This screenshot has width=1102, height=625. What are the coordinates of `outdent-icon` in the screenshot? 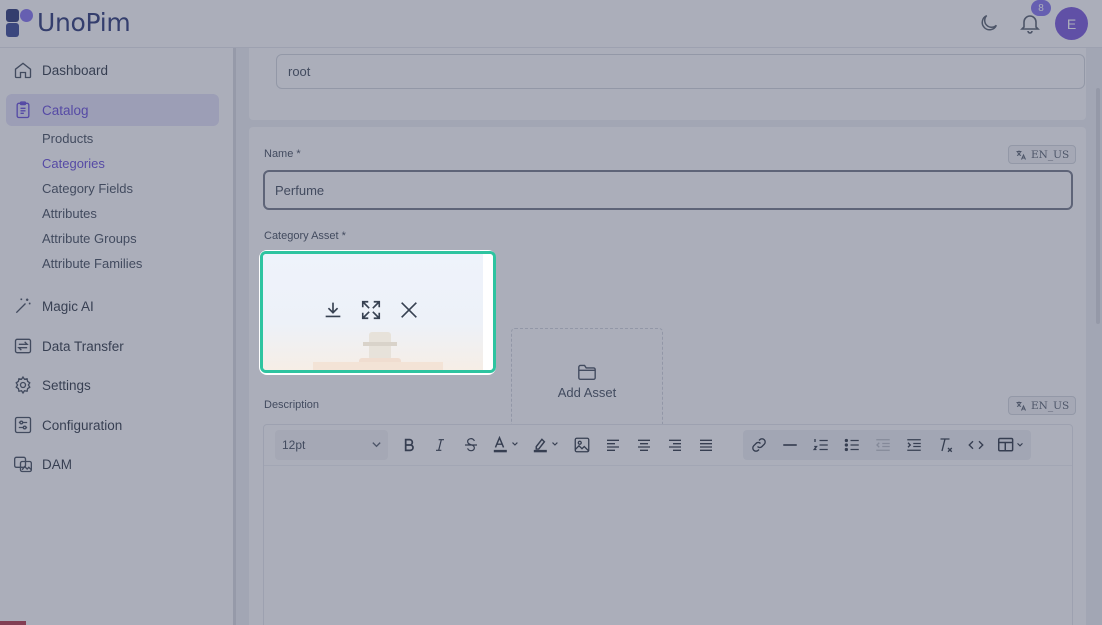 It's located at (882, 445).